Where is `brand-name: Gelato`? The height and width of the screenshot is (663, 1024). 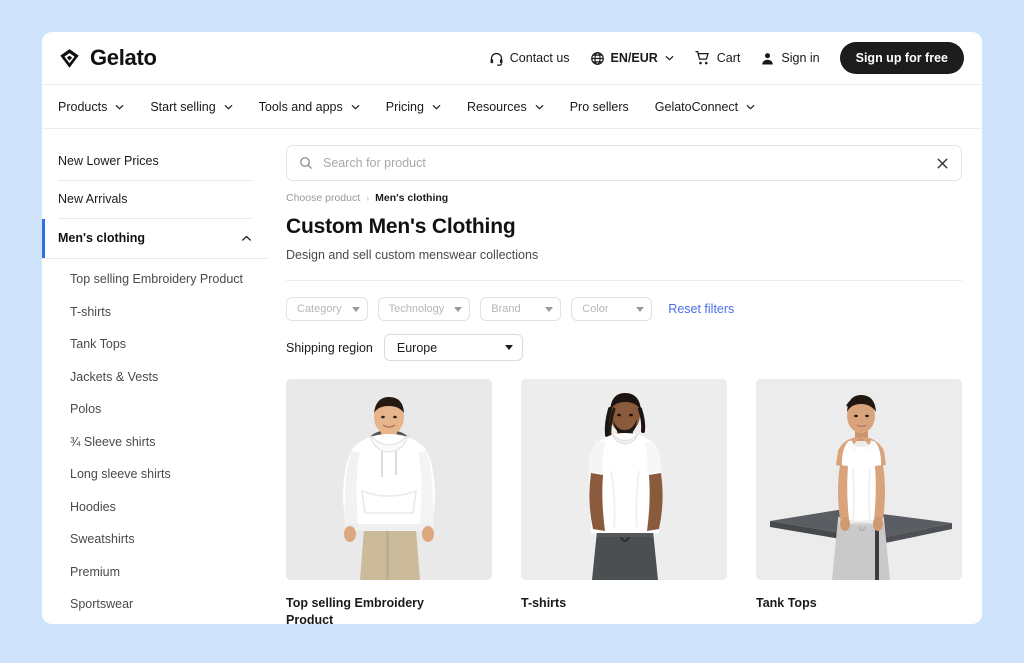
brand-name: Gelato is located at coordinates (123, 57).